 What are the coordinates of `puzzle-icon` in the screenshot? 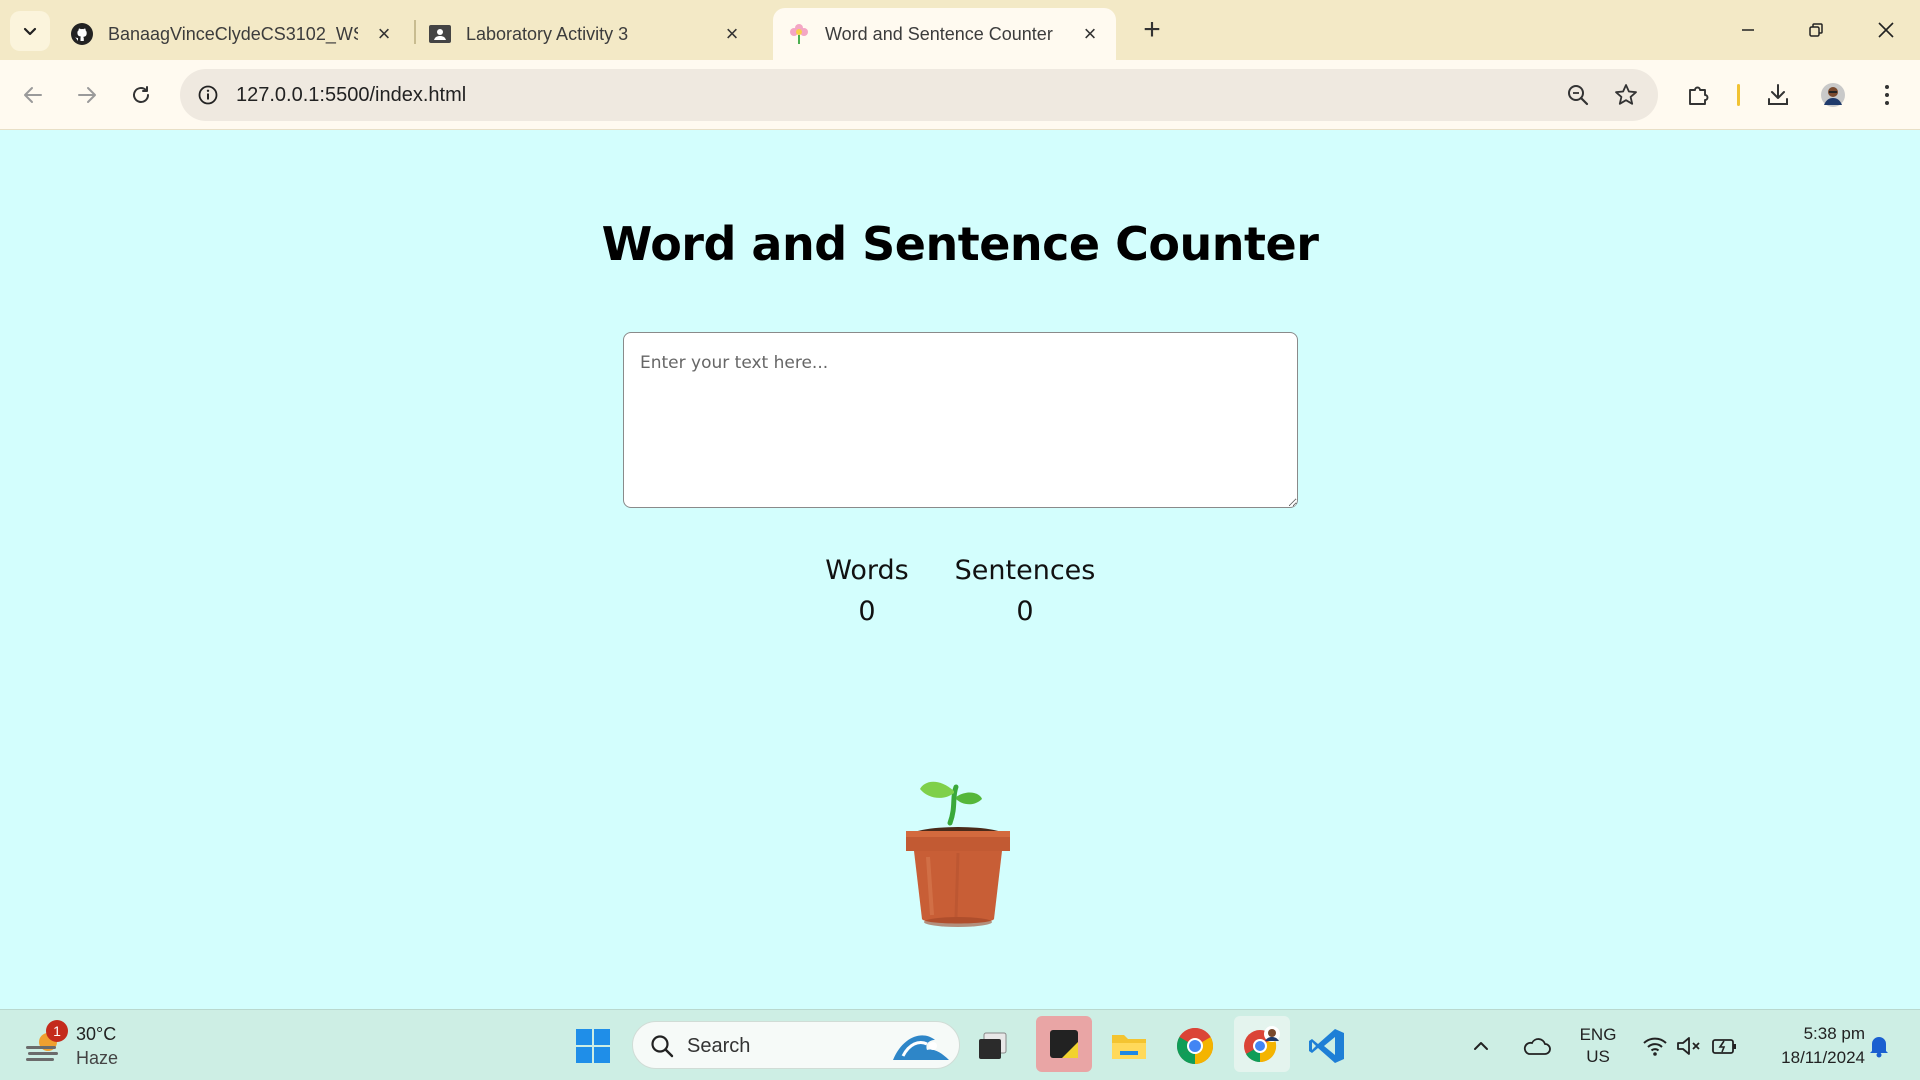 It's located at (1699, 95).